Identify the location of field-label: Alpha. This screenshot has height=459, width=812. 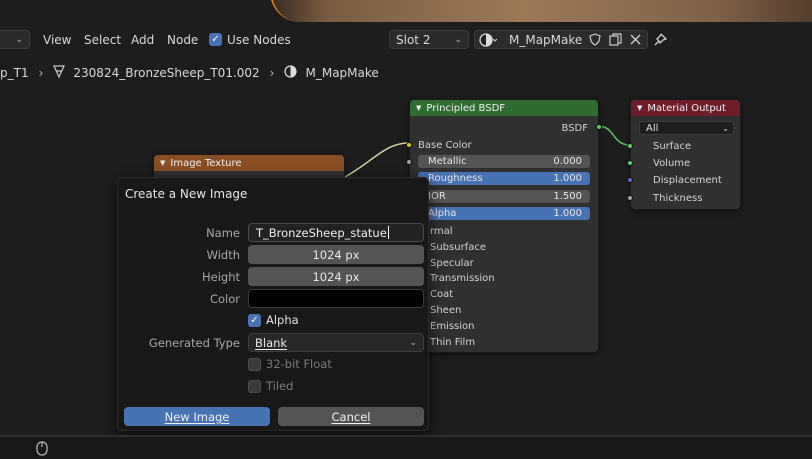
(442, 213).